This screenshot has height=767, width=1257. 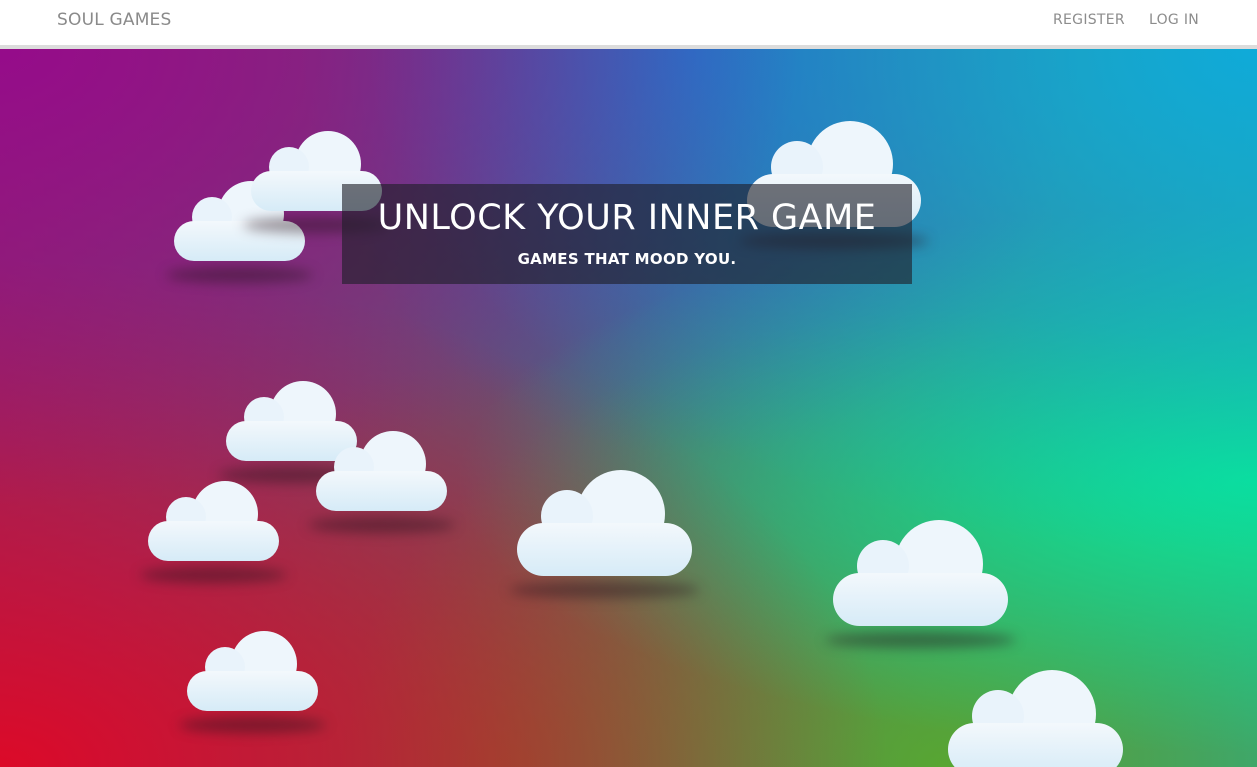 What do you see at coordinates (628, 24) in the screenshot?
I see `top-navbar: SOUL GAMES REGISTER LOG IN` at bounding box center [628, 24].